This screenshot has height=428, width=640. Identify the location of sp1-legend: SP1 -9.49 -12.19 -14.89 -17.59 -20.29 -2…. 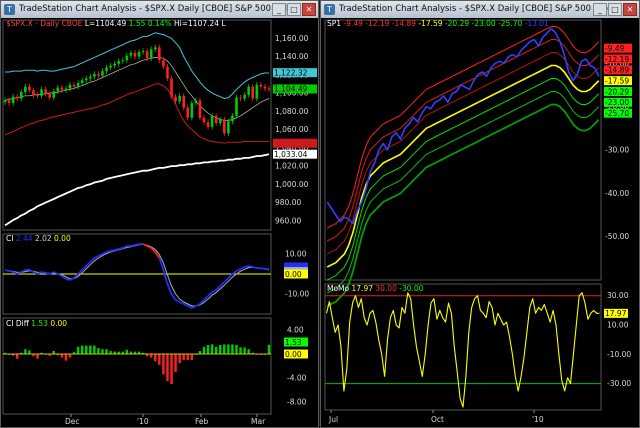
(438, 23).